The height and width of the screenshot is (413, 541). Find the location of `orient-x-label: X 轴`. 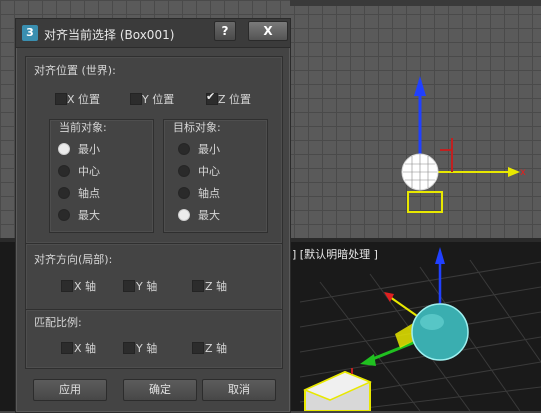

orient-x-label: X 轴 is located at coordinates (85, 286).